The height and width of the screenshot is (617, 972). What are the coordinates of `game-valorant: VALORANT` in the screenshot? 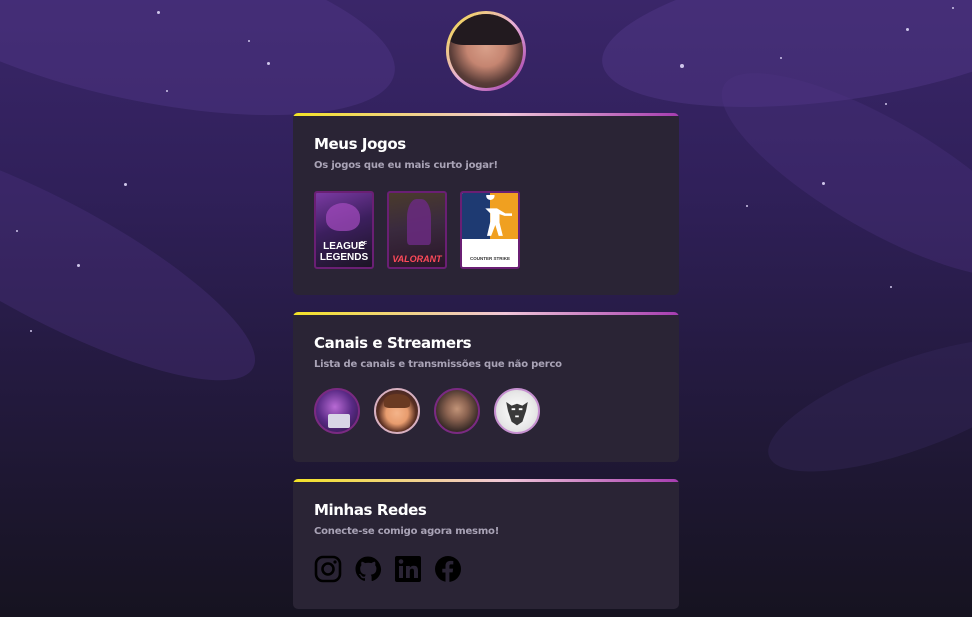 It's located at (417, 230).